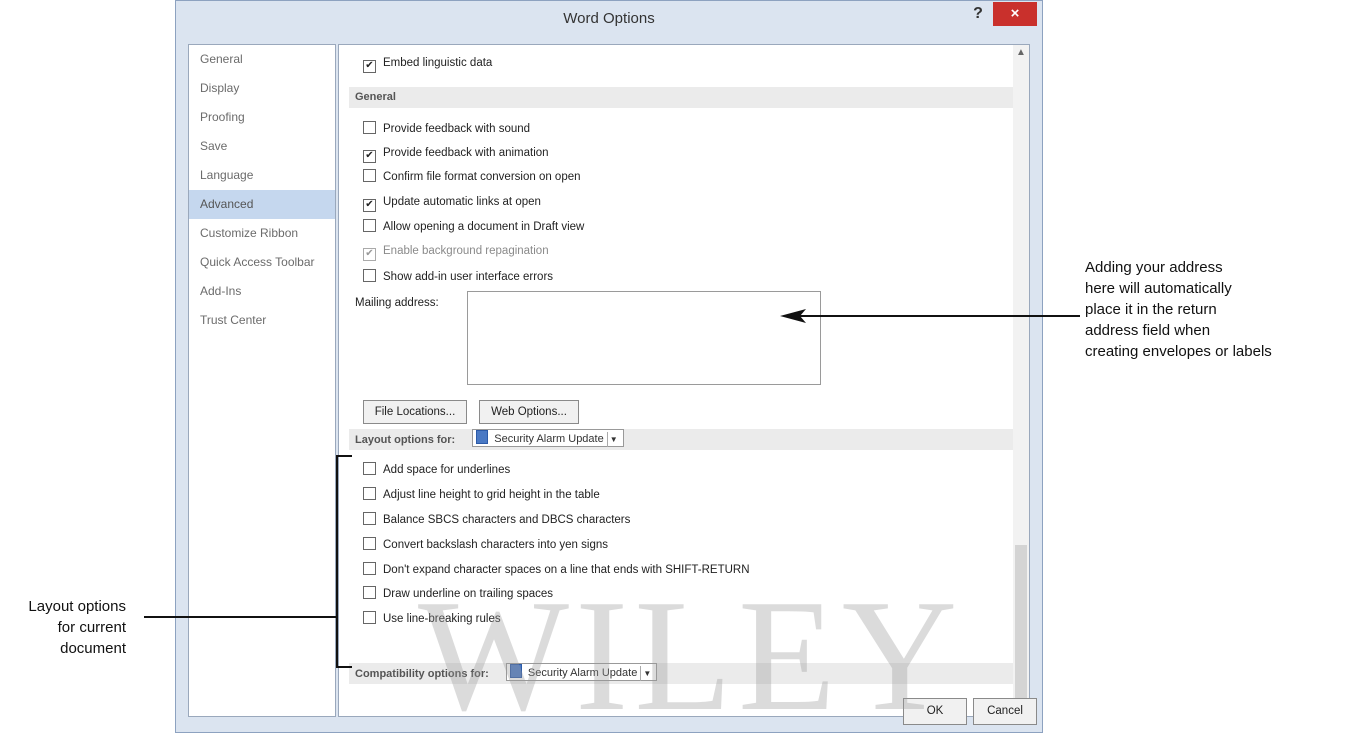 The width and height of the screenshot is (1364, 748). I want to click on embed-linguistic-checkbox: ✔ Embed linguistic data, so click(427, 64).